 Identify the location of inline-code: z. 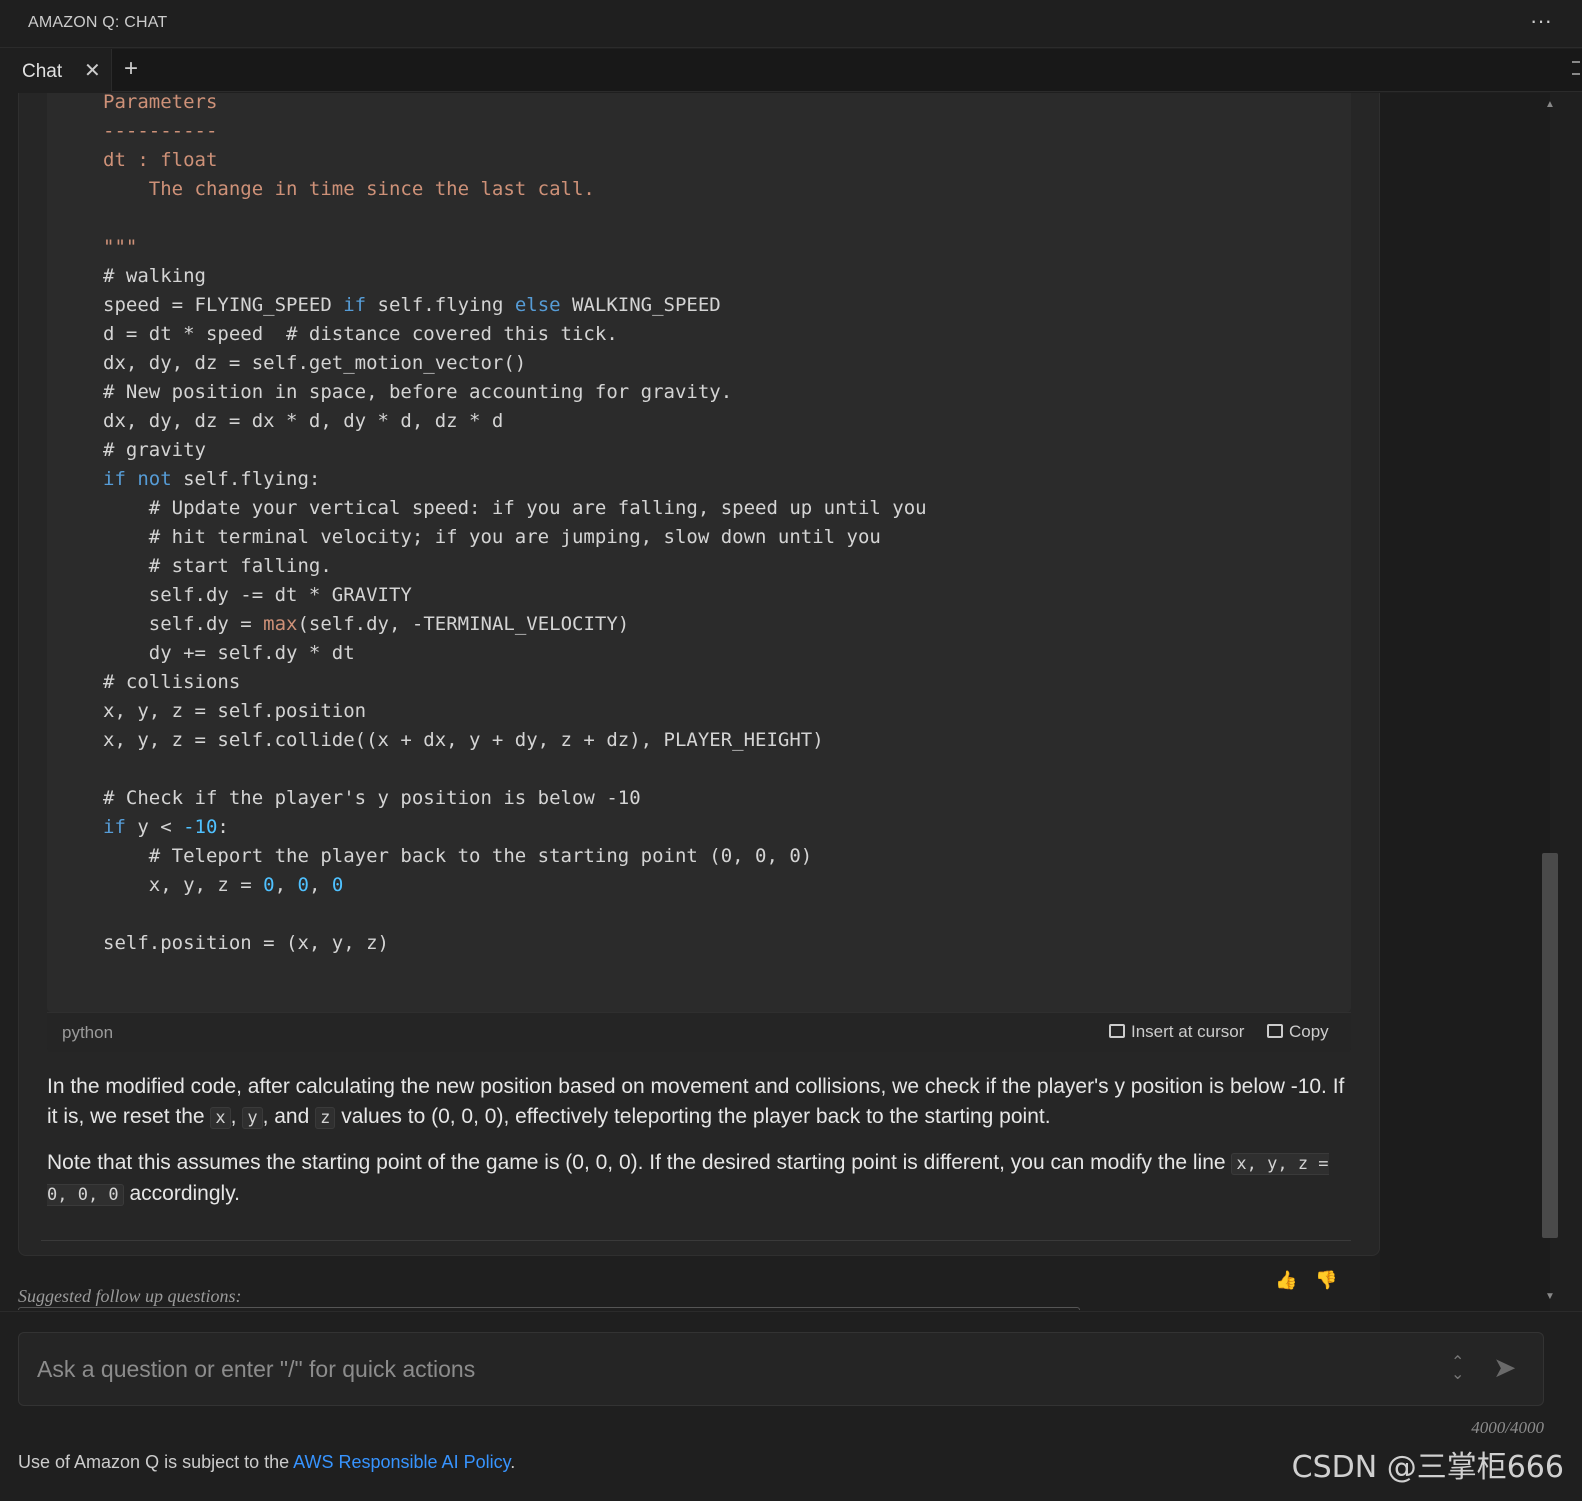
(325, 1118).